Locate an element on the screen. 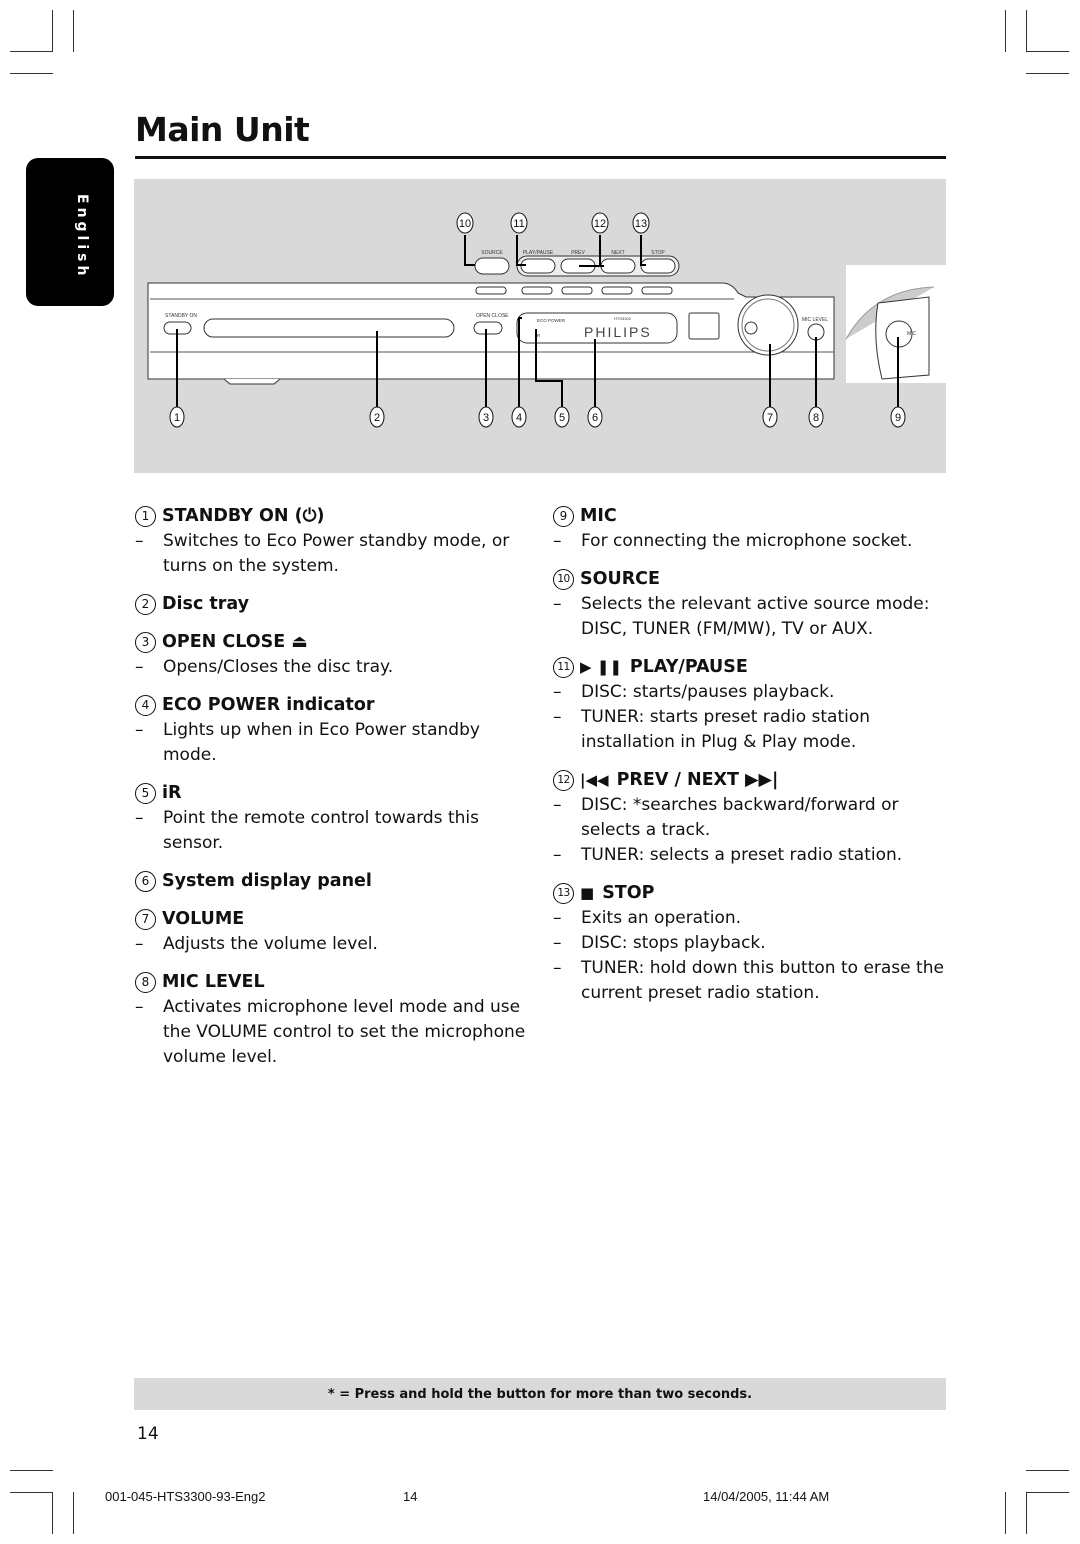  svg-text: 1 is located at coordinates (177, 418).